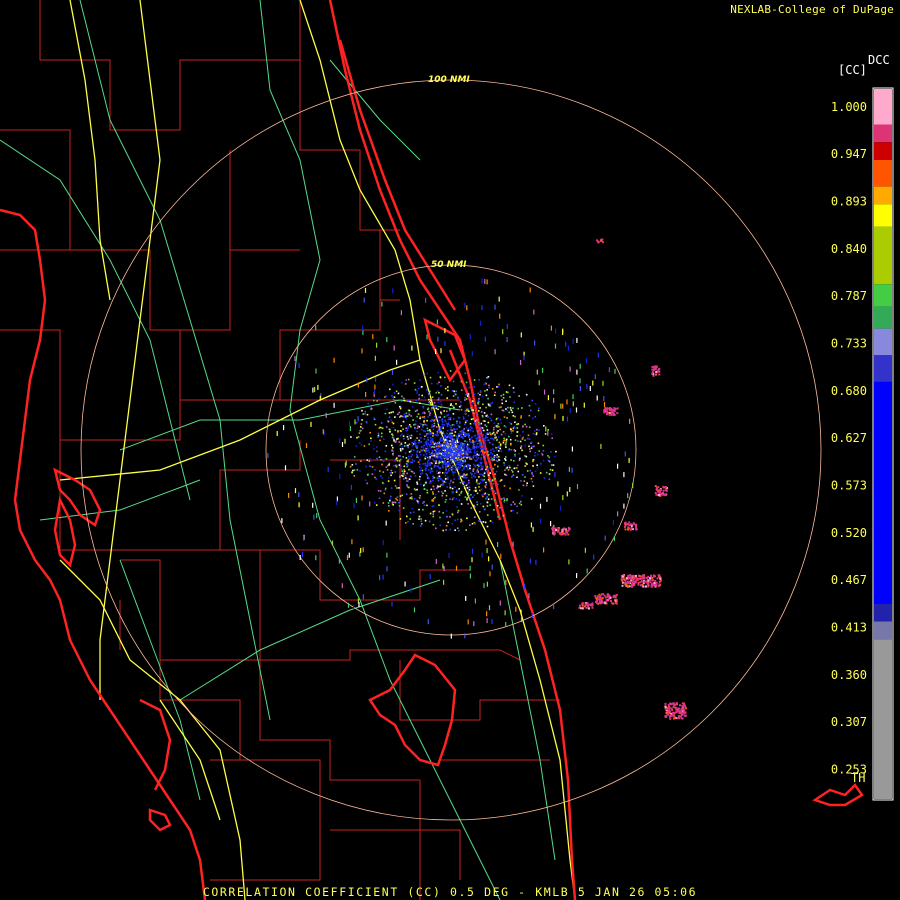  What do you see at coordinates (883, 342) in the screenshot?
I see `colorbar-segment` at bounding box center [883, 342].